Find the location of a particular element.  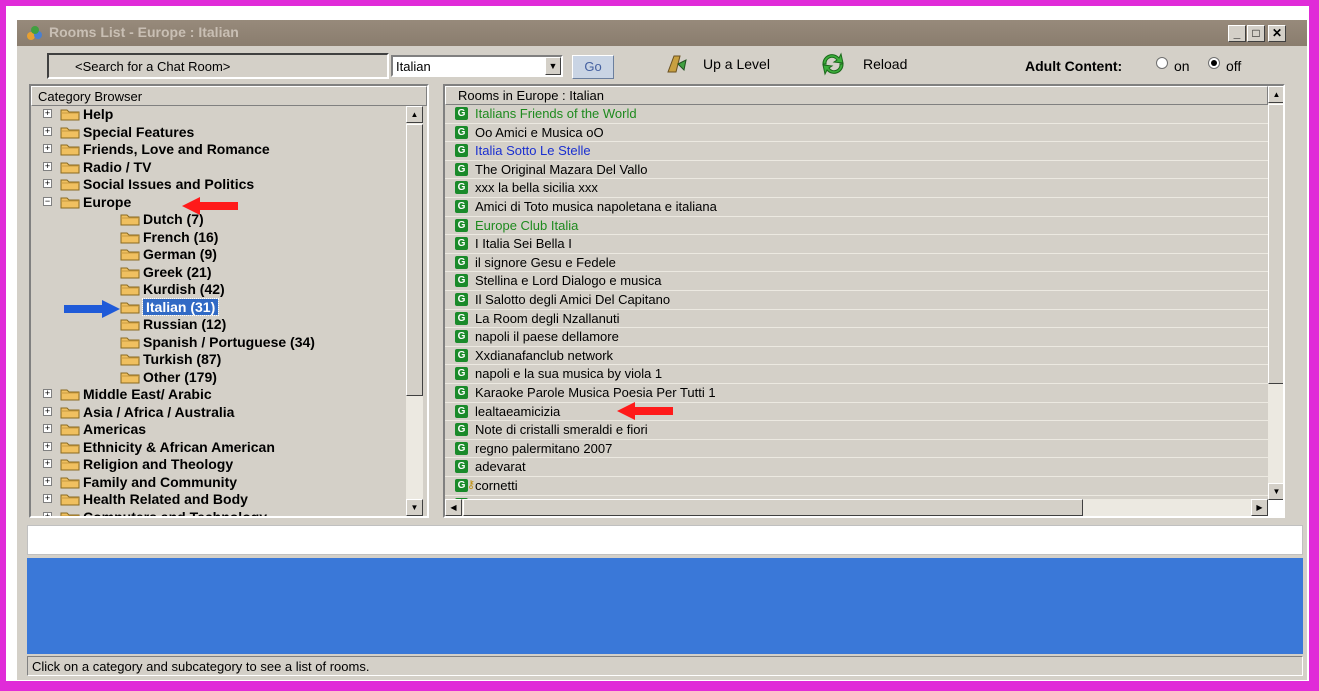

title-bar: Rooms List - Europe : Italian _ □ ✕ is located at coordinates (662, 33).